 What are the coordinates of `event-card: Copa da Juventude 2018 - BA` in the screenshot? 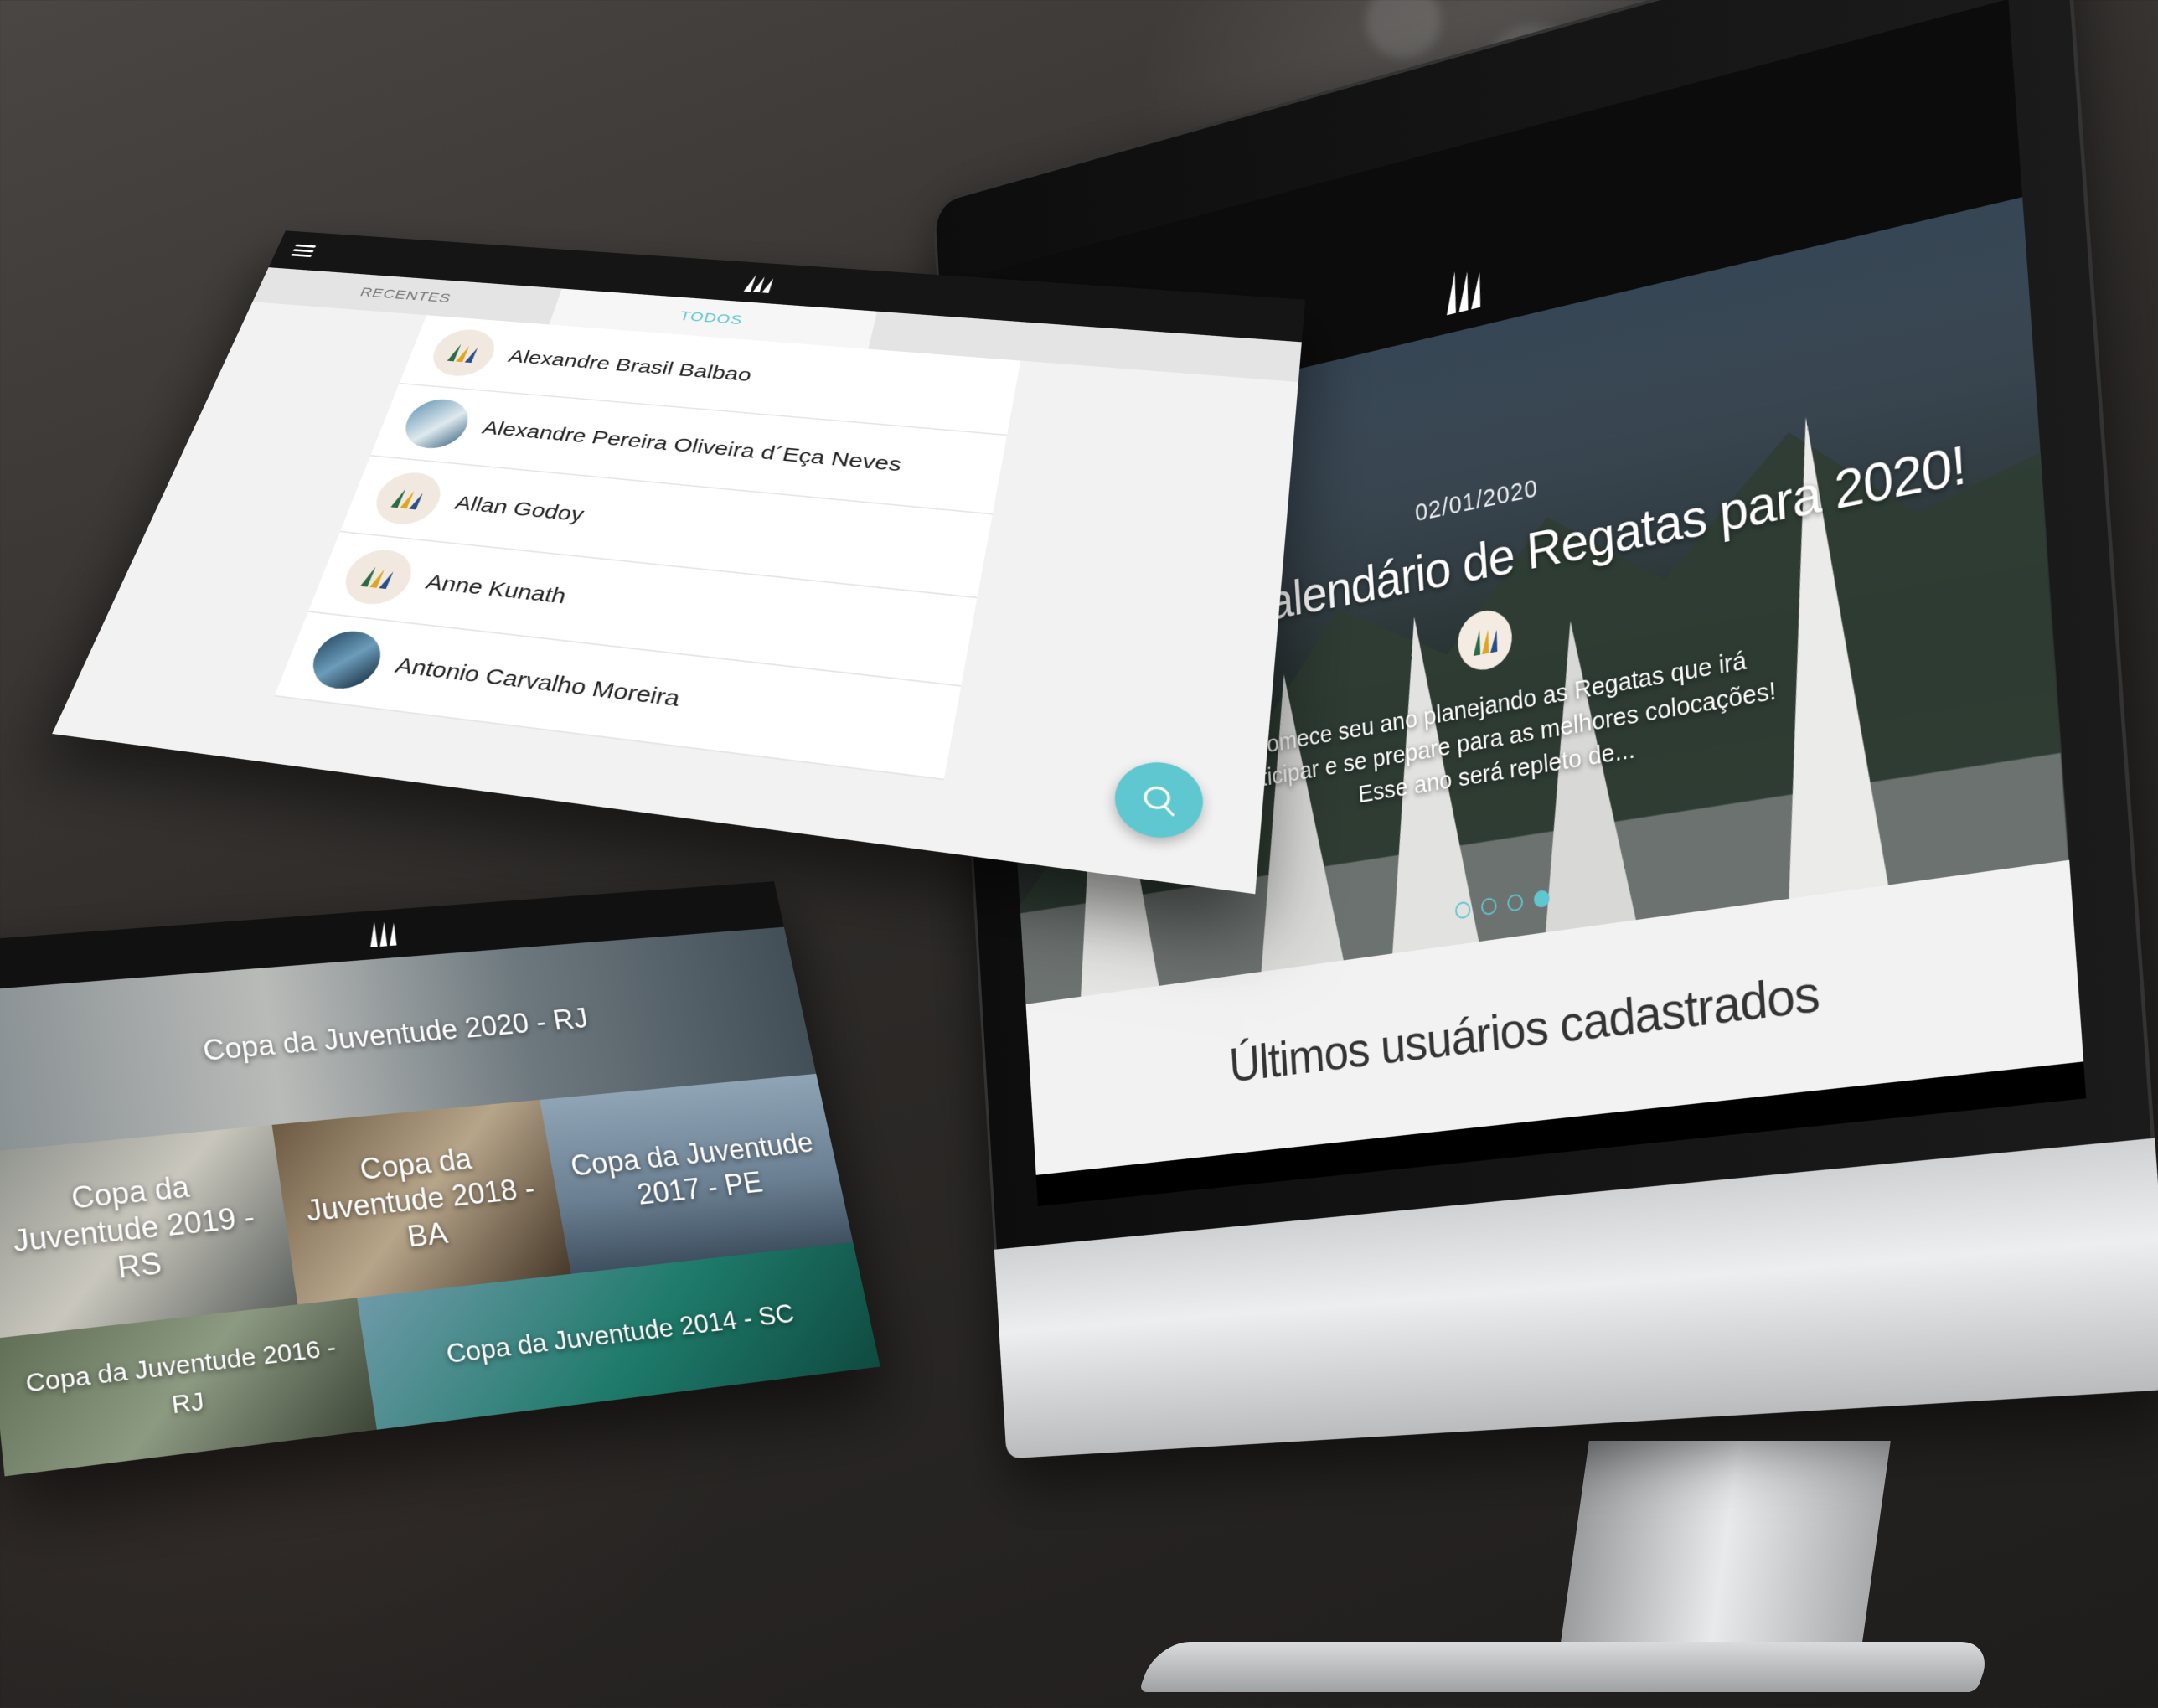 It's located at (421, 1202).